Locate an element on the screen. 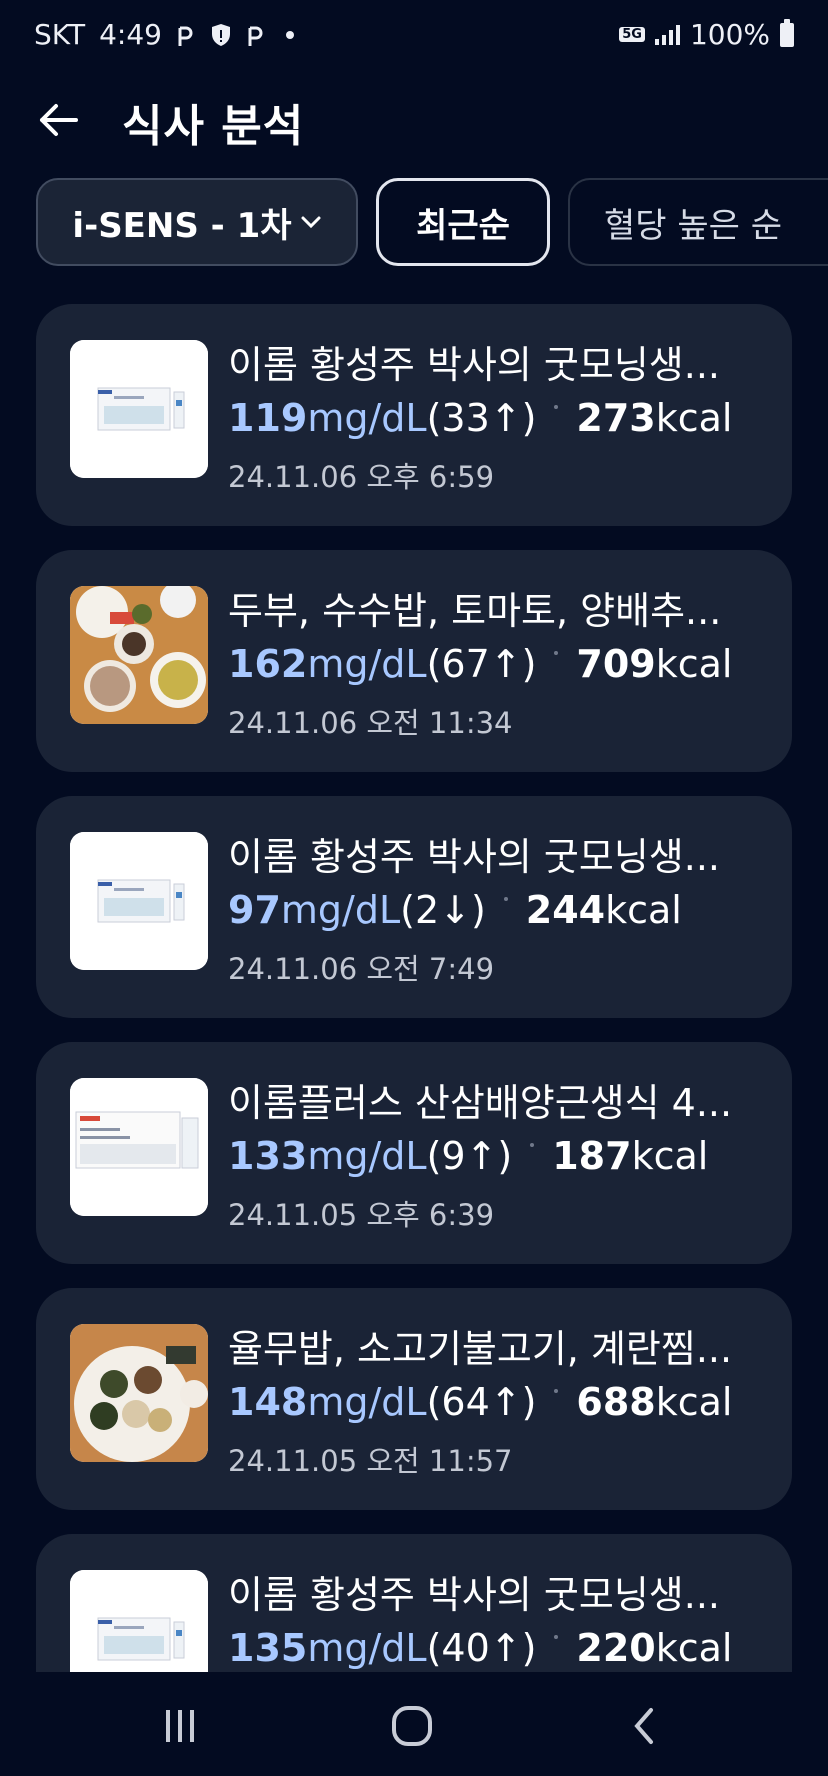  notification-dot-icon is located at coordinates (289, 34).